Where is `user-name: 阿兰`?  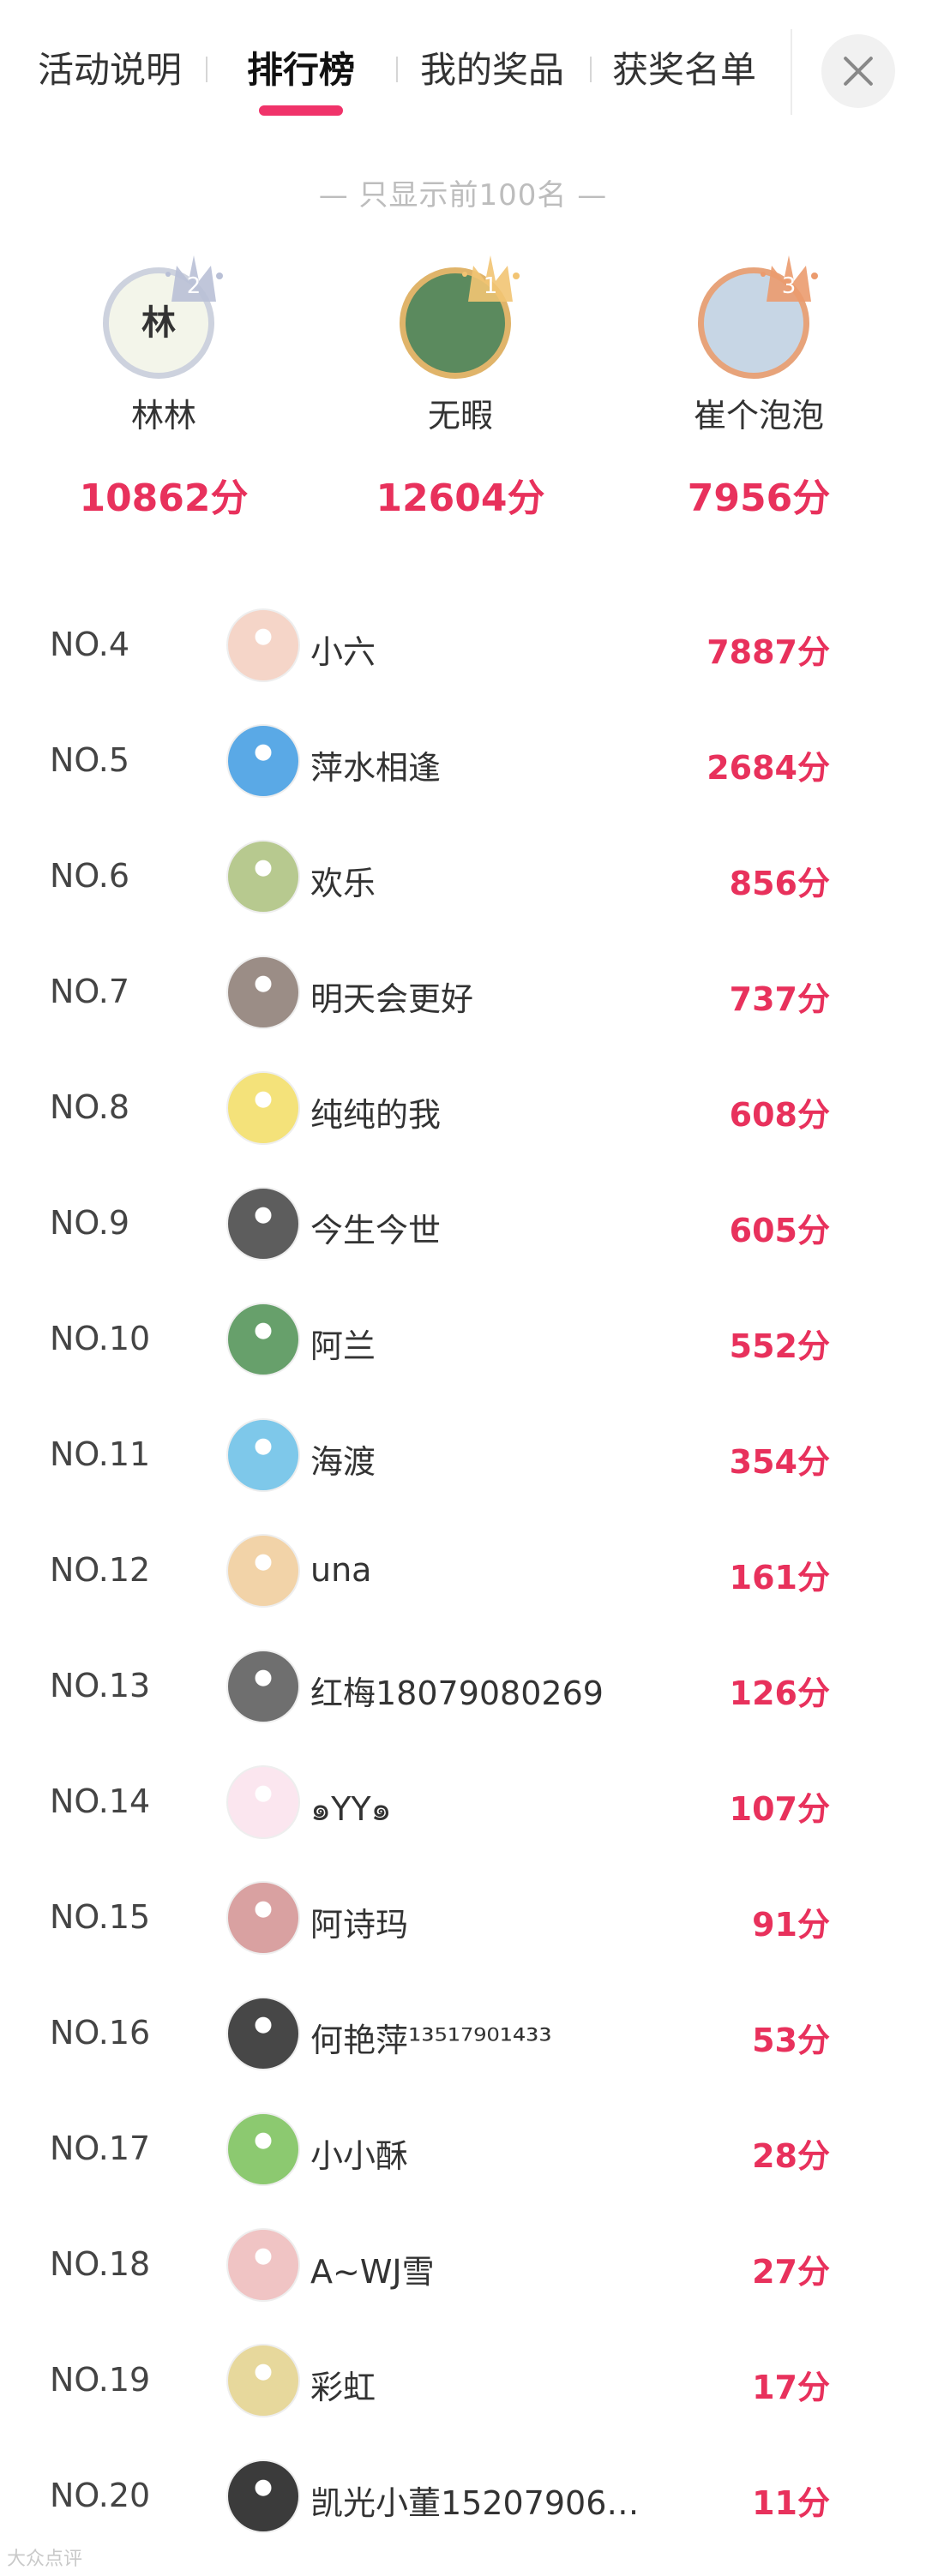 user-name: 阿兰 is located at coordinates (343, 1346).